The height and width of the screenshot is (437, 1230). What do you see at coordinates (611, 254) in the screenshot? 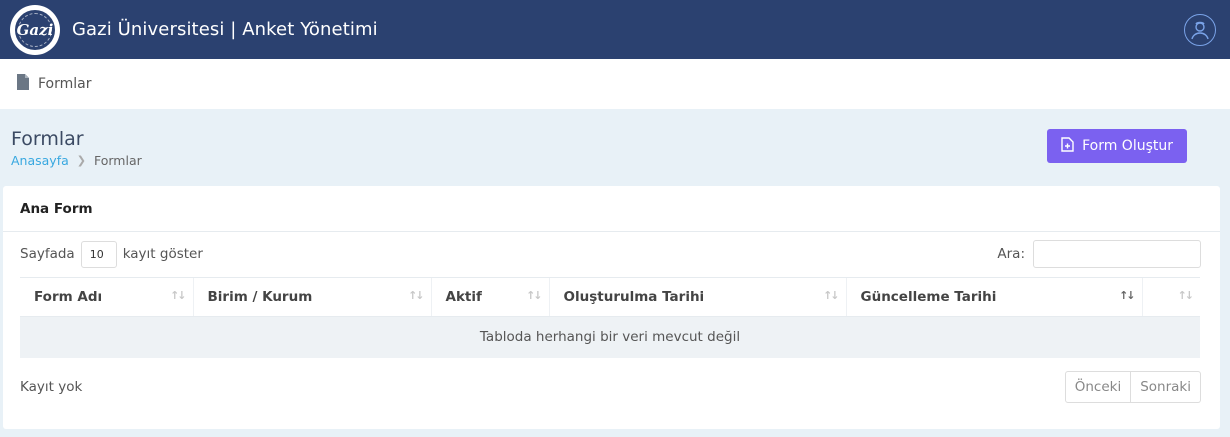
I see `table-controls: Sayfada 10 kayıt göster Ara:` at bounding box center [611, 254].